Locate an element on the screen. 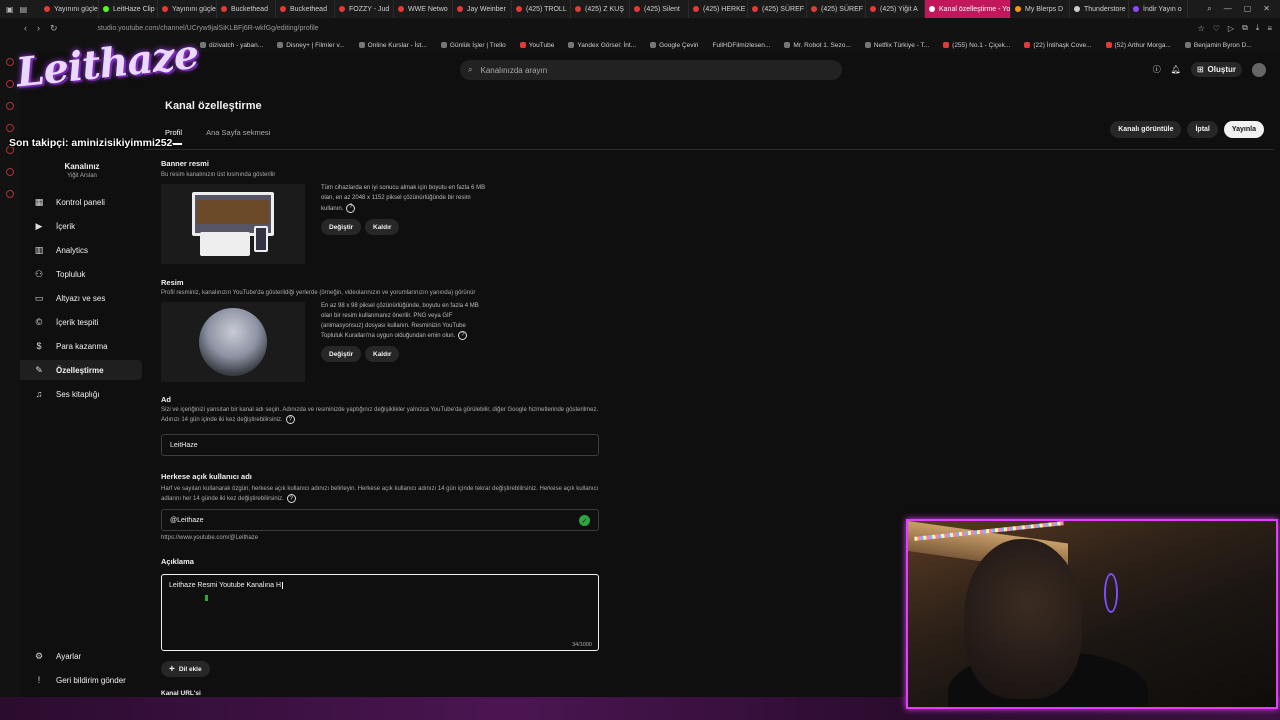 The height and width of the screenshot is (720, 1280). handle-value: @Leithaze is located at coordinates (187, 520).